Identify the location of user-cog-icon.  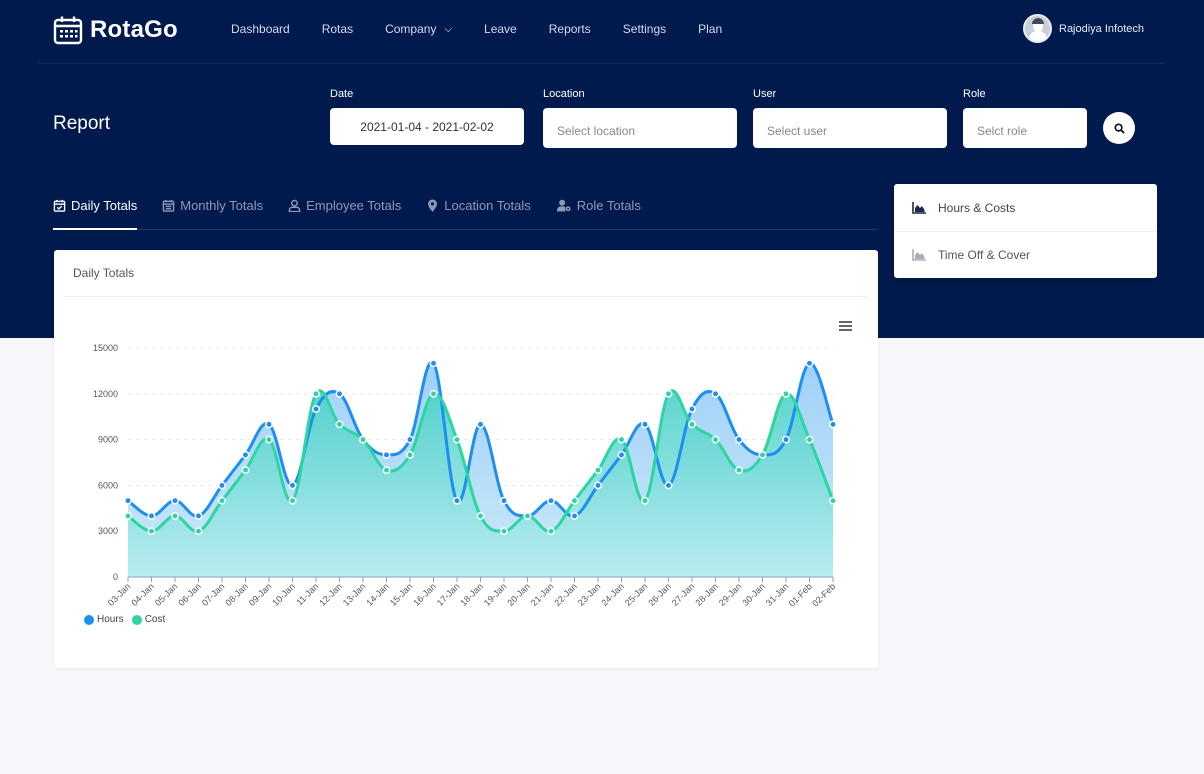
(563, 205).